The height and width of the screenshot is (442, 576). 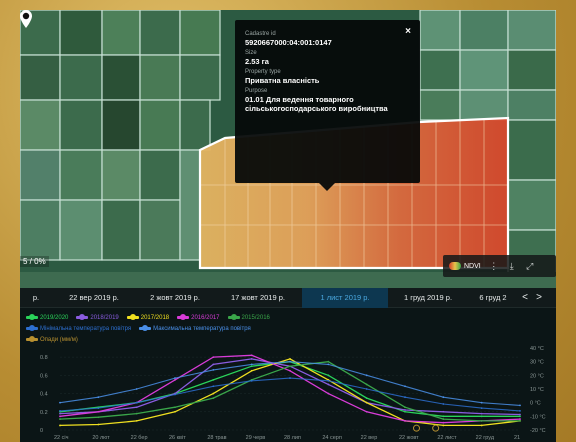 What do you see at coordinates (472, 266) in the screenshot?
I see `ndvi-label: NDVI` at bounding box center [472, 266].